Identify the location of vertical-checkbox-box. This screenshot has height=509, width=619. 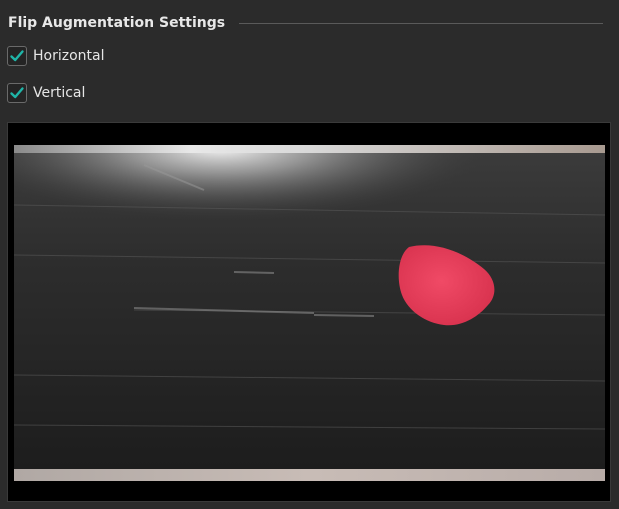
(17, 93).